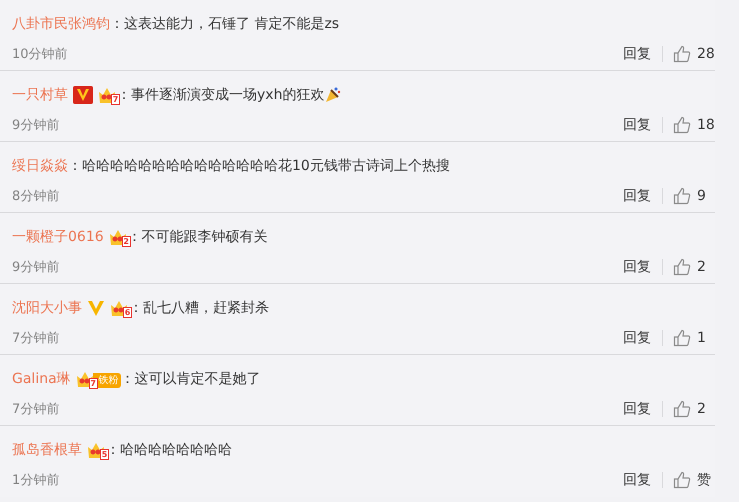 The width and height of the screenshot is (739, 502). Describe the element at coordinates (169, 450) in the screenshot. I see `comment-text: ：哈哈哈哈哈哈哈哈` at that location.